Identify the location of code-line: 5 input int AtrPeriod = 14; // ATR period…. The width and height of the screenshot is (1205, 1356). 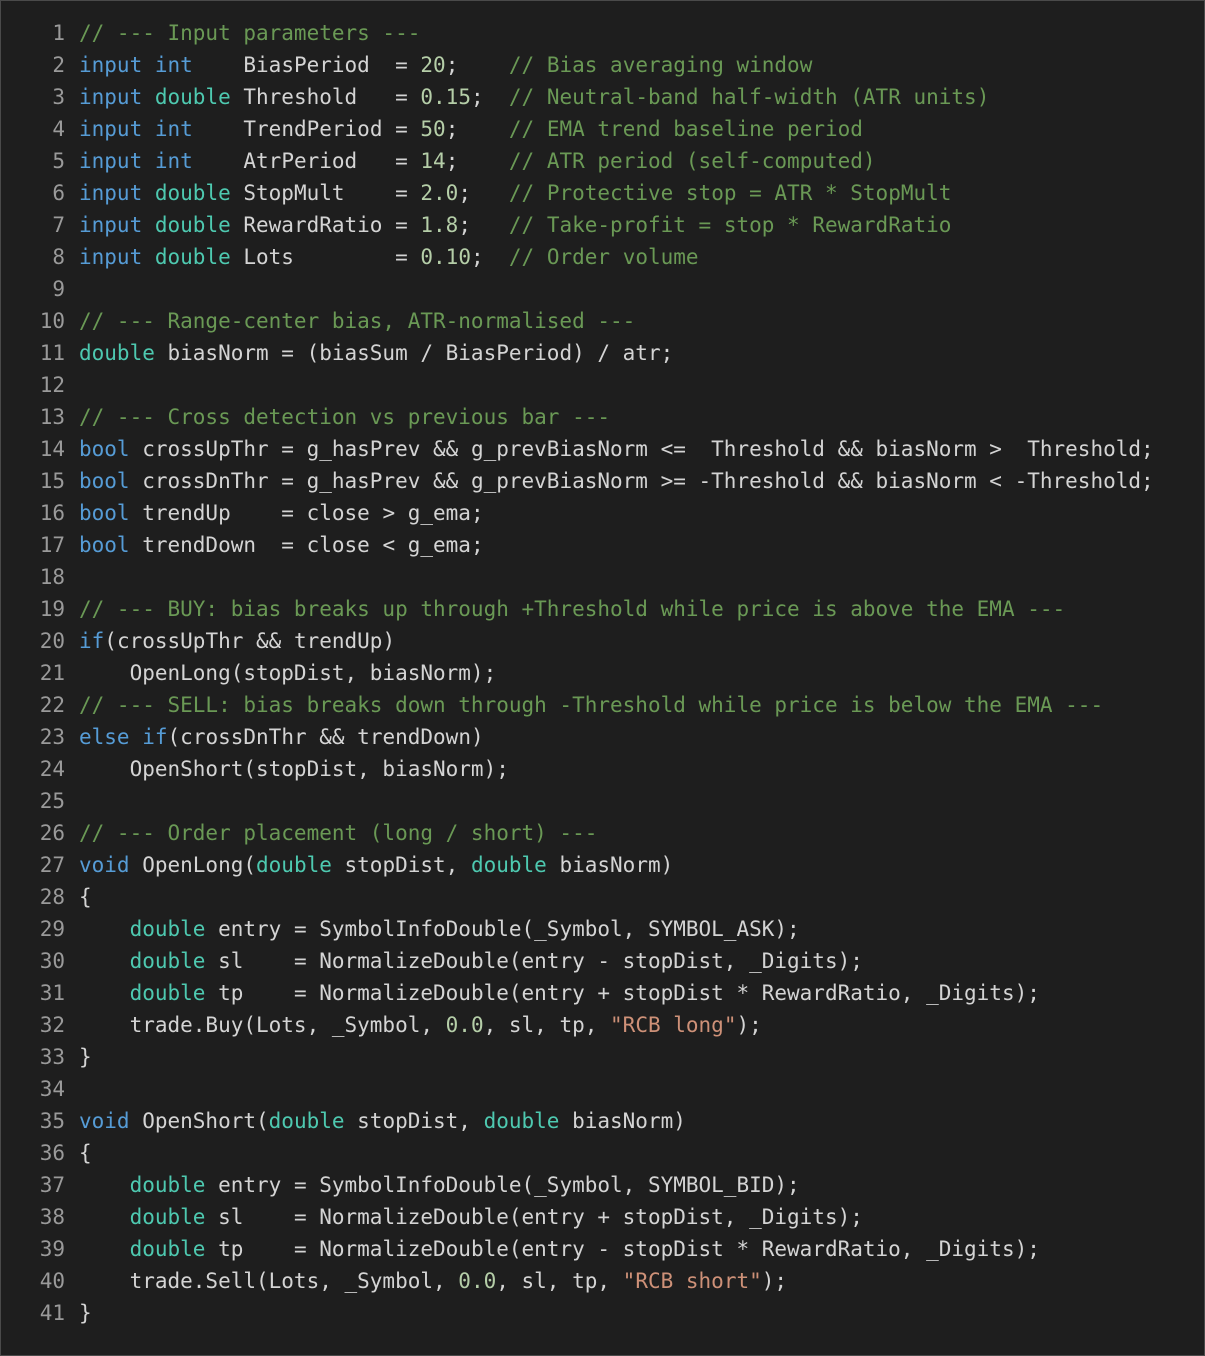
(602, 161).